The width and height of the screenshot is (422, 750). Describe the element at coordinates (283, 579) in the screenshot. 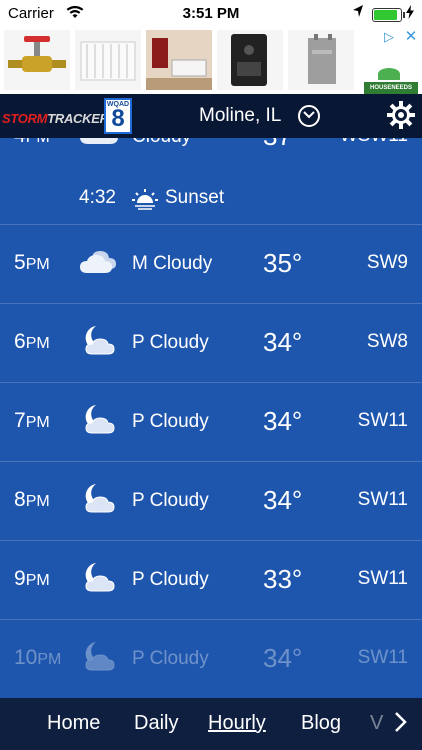

I see `forecast-temp: 33°` at that location.